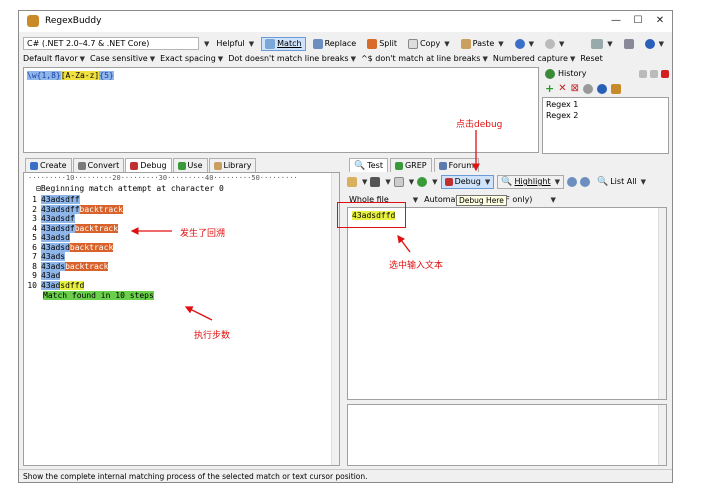  I want to click on debug-here-tooltip: Debug Here, so click(481, 200).